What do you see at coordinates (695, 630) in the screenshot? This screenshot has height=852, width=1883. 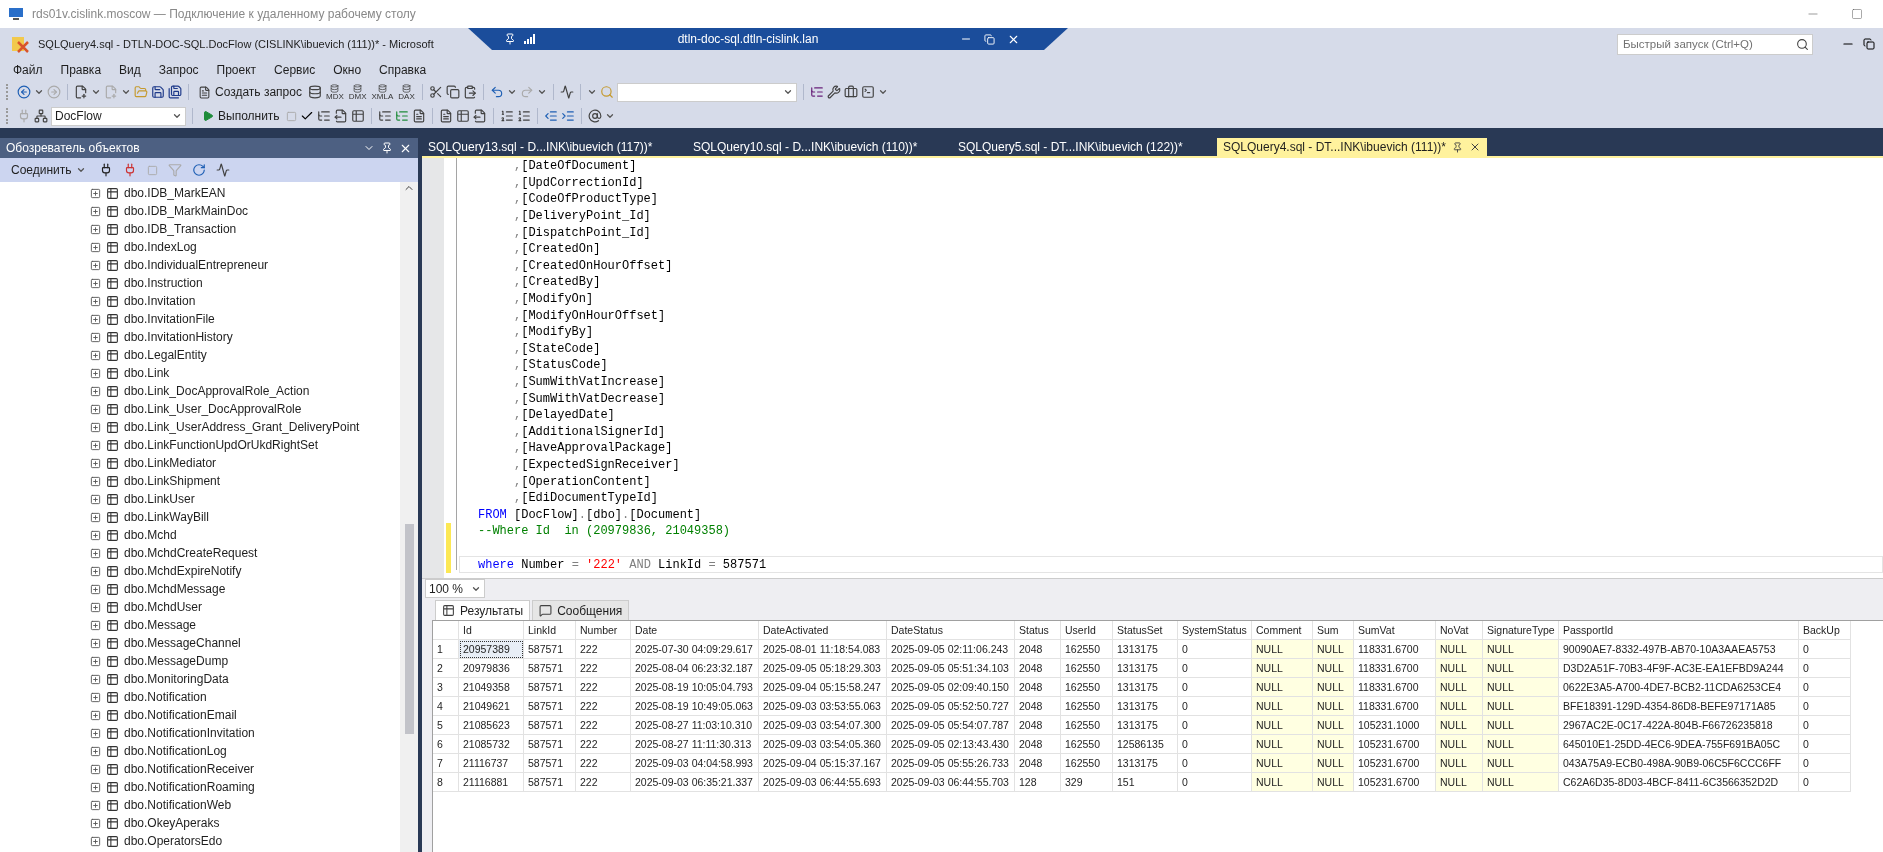 I see `column-header: Date` at bounding box center [695, 630].